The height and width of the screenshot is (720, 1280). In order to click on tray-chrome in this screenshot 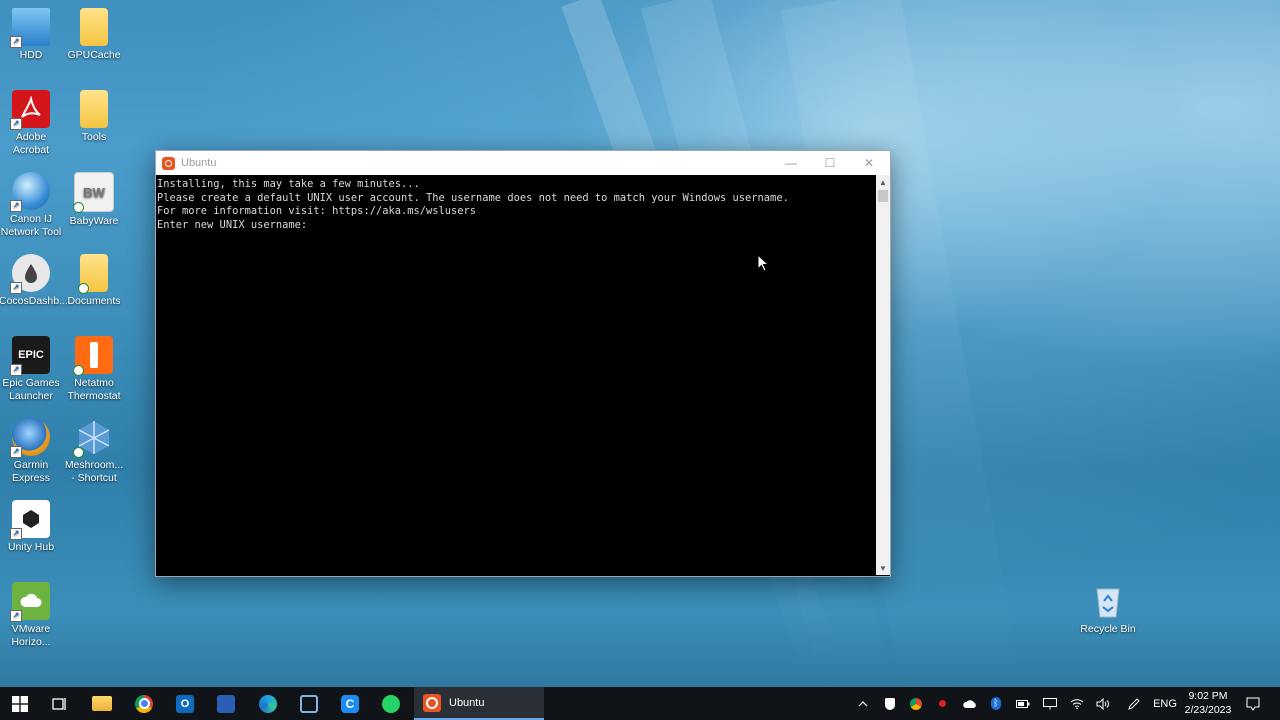, I will do `click(916, 703)`.